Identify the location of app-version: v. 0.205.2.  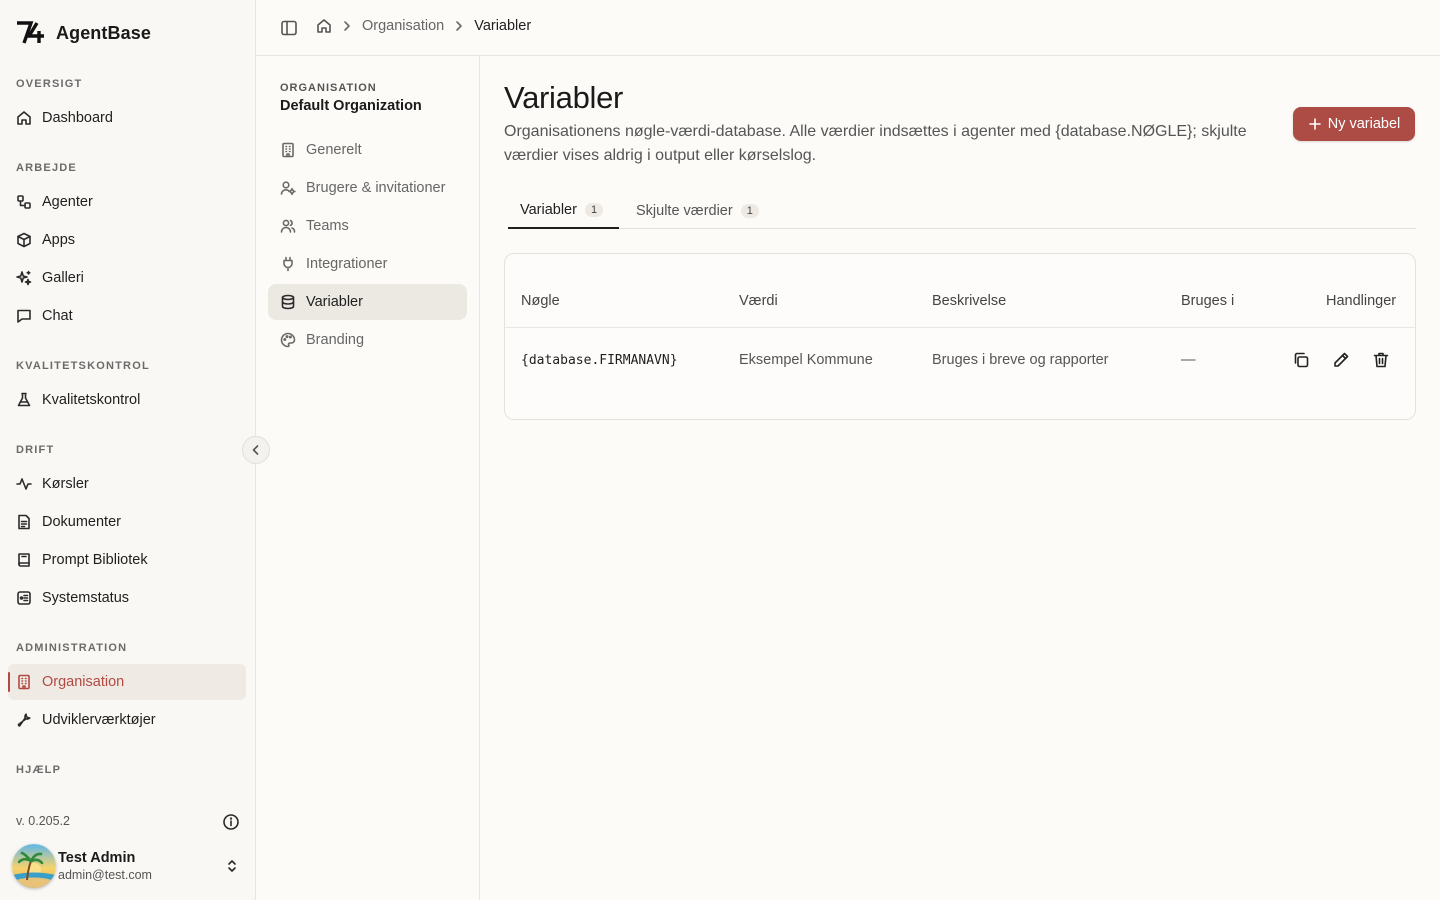
(43, 821).